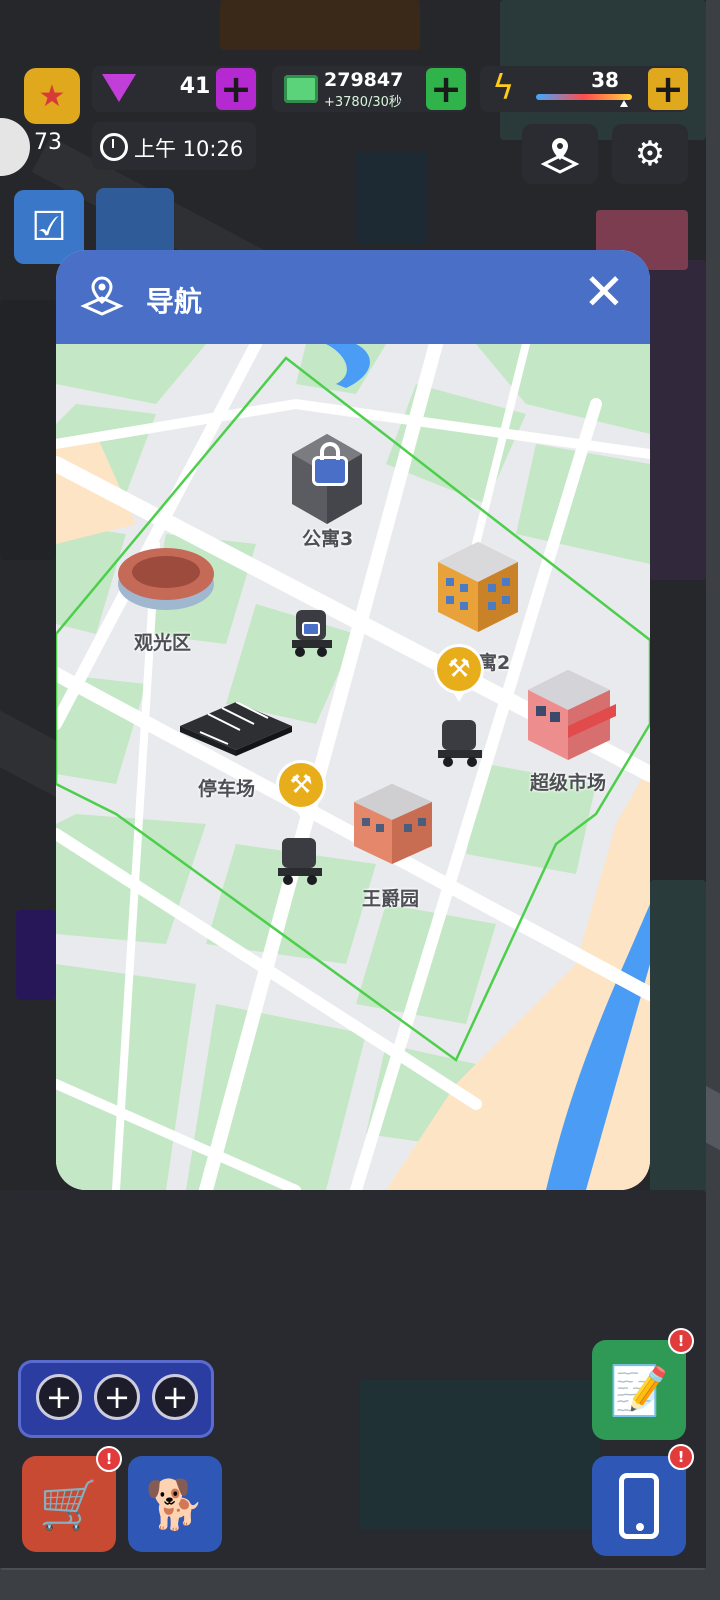 The height and width of the screenshot is (1600, 720). I want to click on pet-button: 🐕, so click(175, 1504).